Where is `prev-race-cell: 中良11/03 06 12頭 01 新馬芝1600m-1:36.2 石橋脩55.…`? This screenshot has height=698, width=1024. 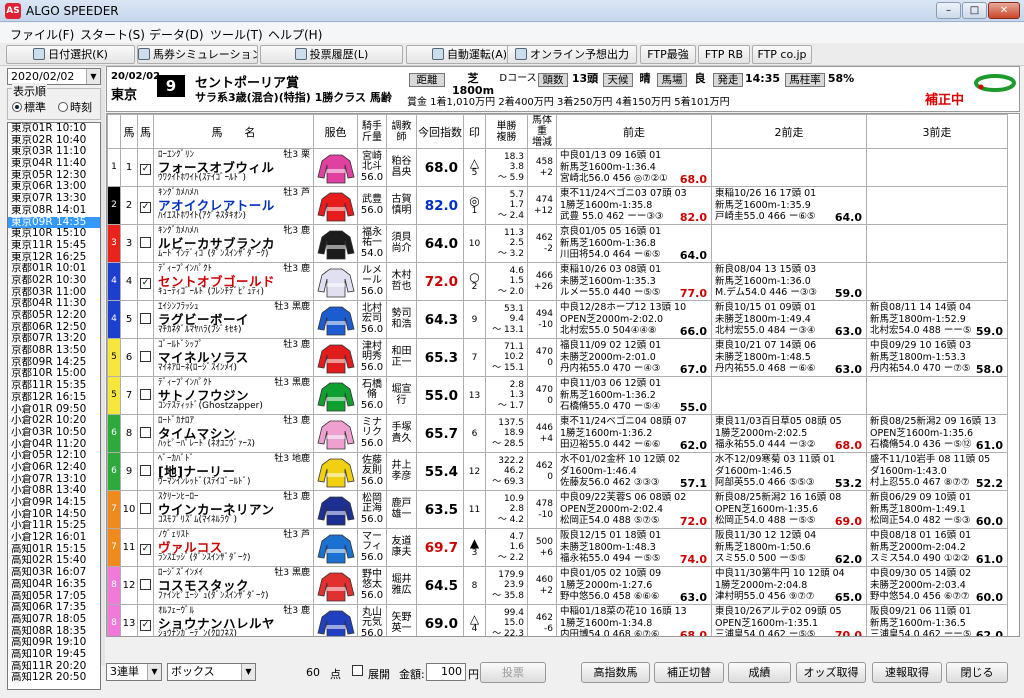
prev-race-cell: 中良11/03 06 12頭 01 新馬芝1600m-1:36.2 石橋脩55.… is located at coordinates (634, 395).